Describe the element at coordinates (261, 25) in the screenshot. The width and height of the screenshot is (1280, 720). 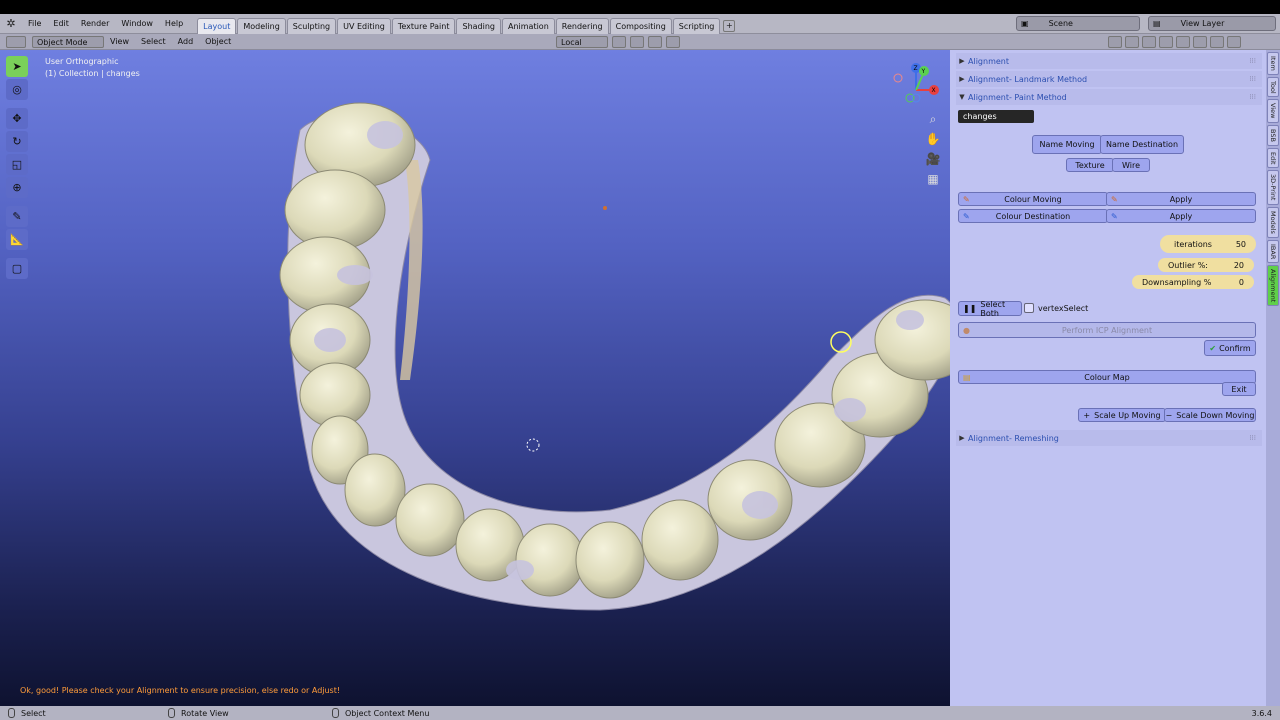
I see `tab-modeling: Modeling` at that location.